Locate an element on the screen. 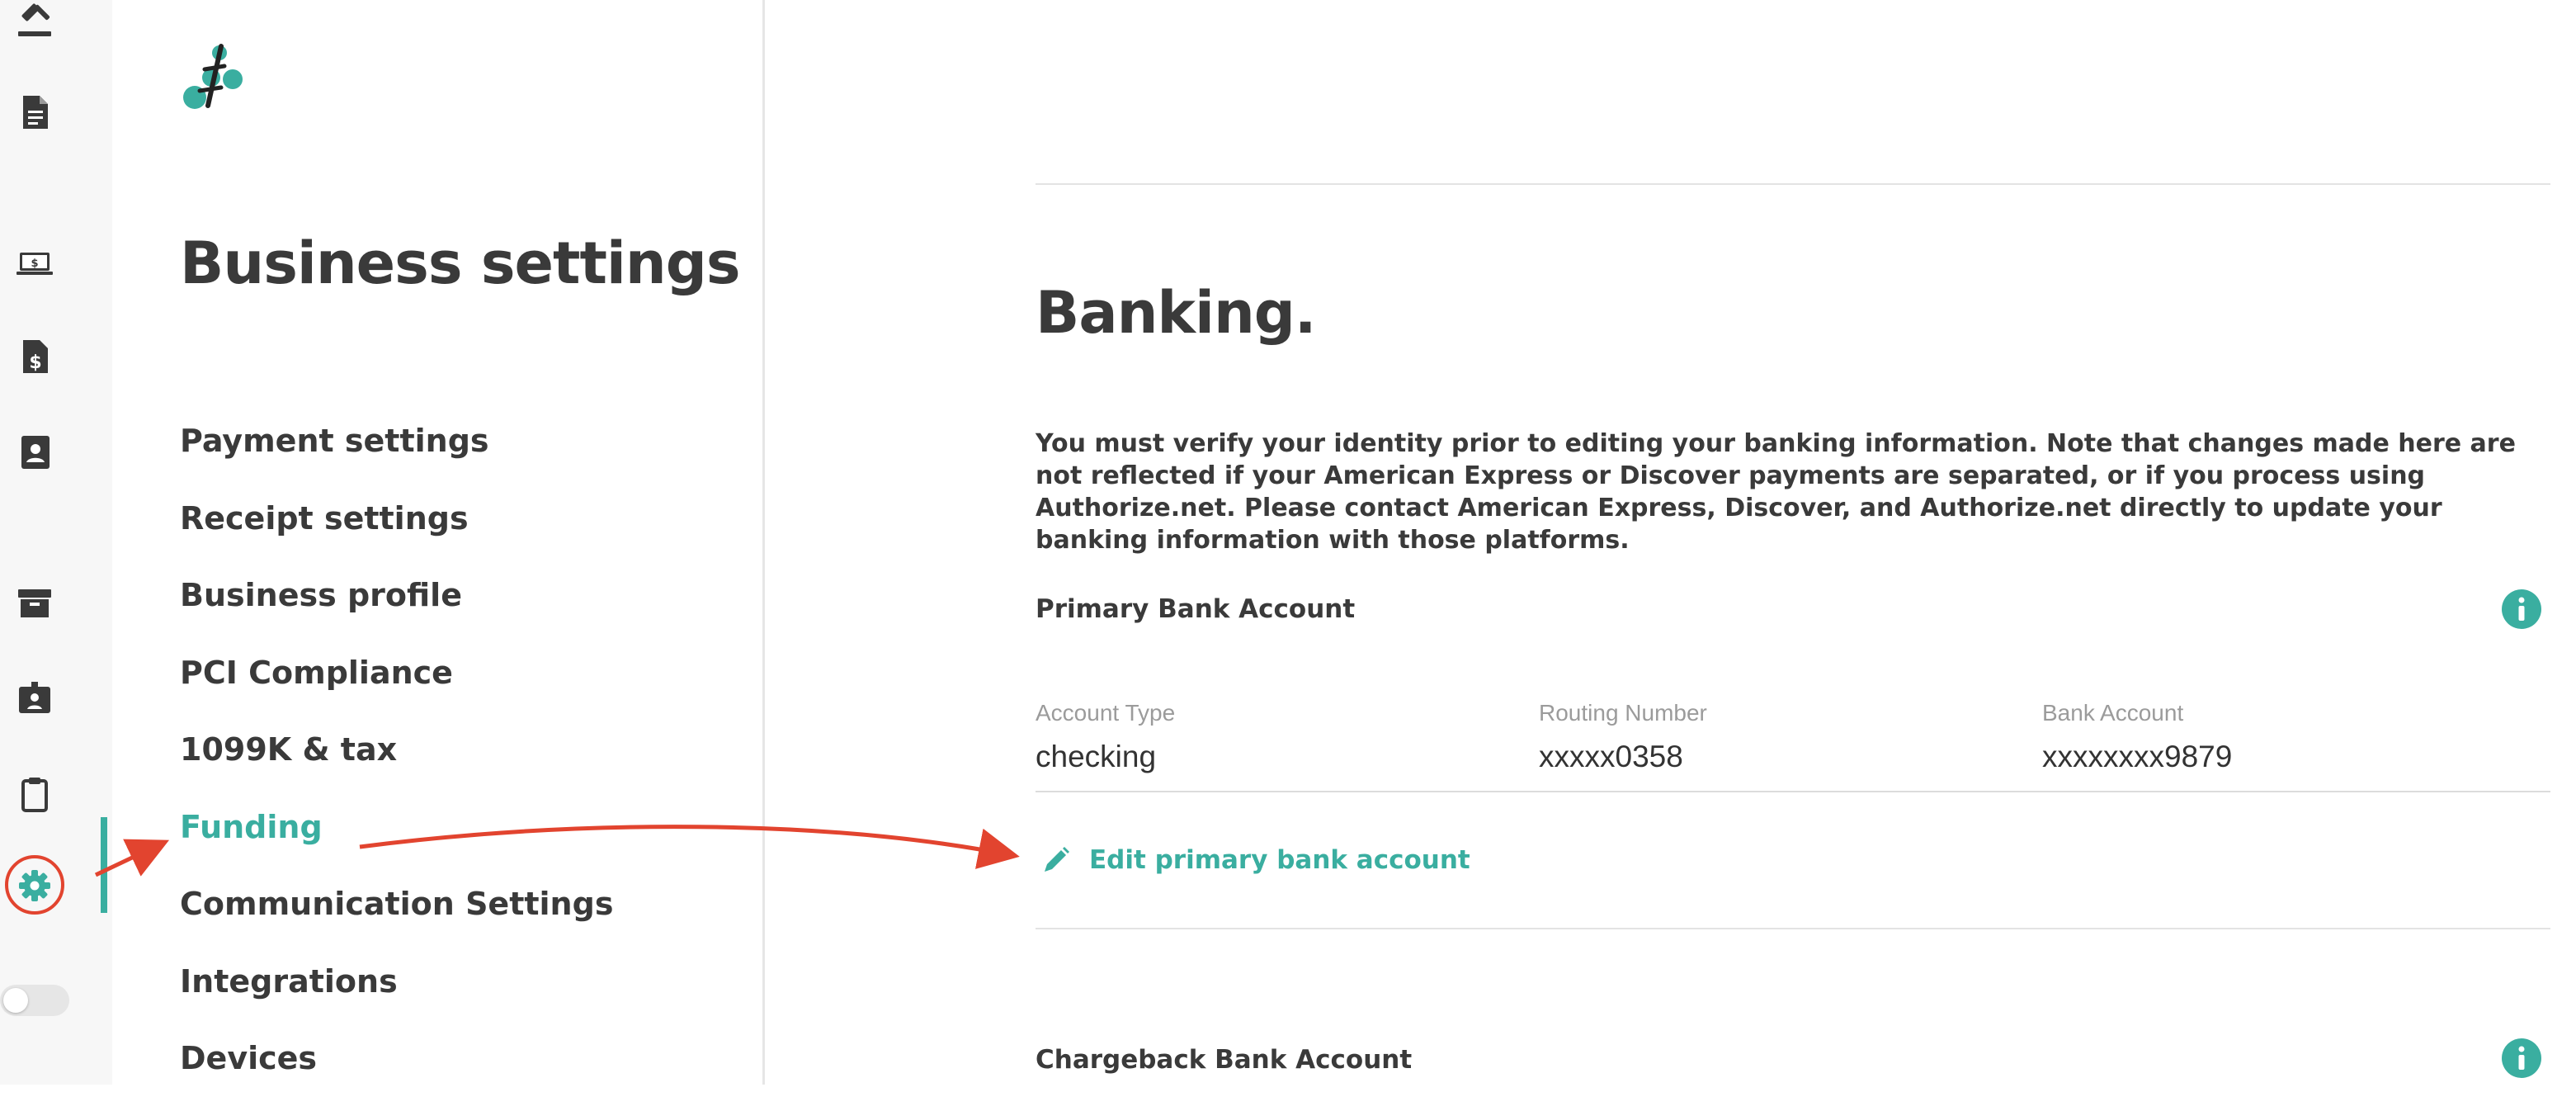 The height and width of the screenshot is (1111, 2576). edit-link-label: Edit primary bank account is located at coordinates (1279, 860).